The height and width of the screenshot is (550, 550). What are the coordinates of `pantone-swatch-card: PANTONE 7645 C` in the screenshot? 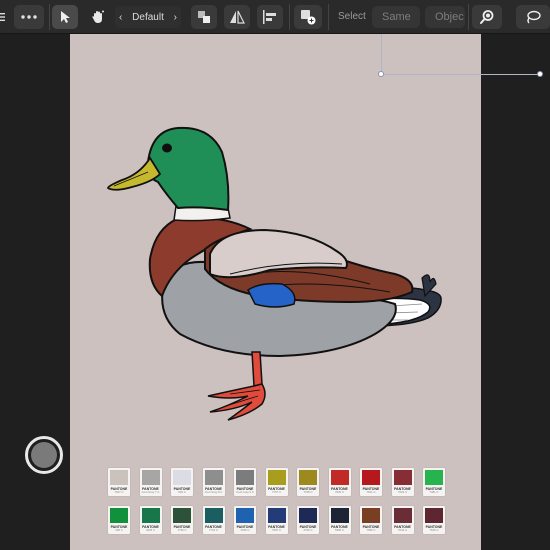 It's located at (434, 520).